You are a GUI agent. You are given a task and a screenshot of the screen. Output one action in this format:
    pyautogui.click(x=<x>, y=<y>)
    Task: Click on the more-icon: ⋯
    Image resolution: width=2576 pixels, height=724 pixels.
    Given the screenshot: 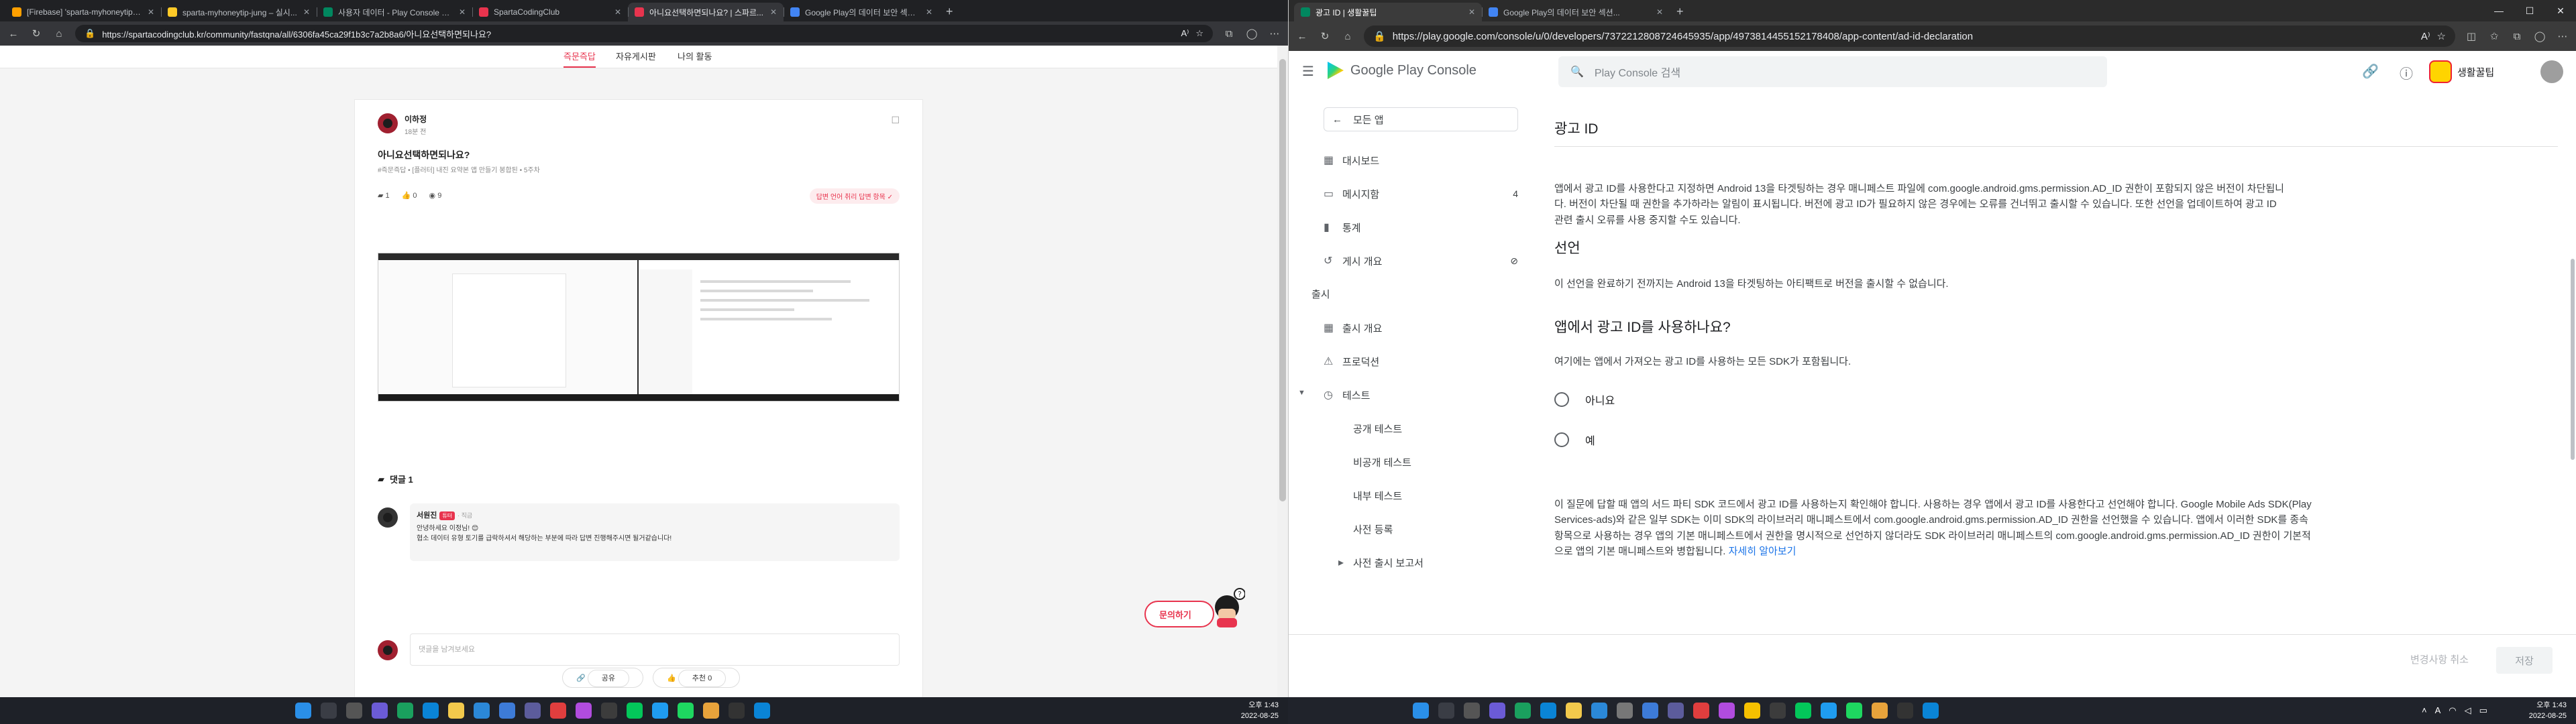 What is the action you would take?
    pyautogui.click(x=2562, y=36)
    